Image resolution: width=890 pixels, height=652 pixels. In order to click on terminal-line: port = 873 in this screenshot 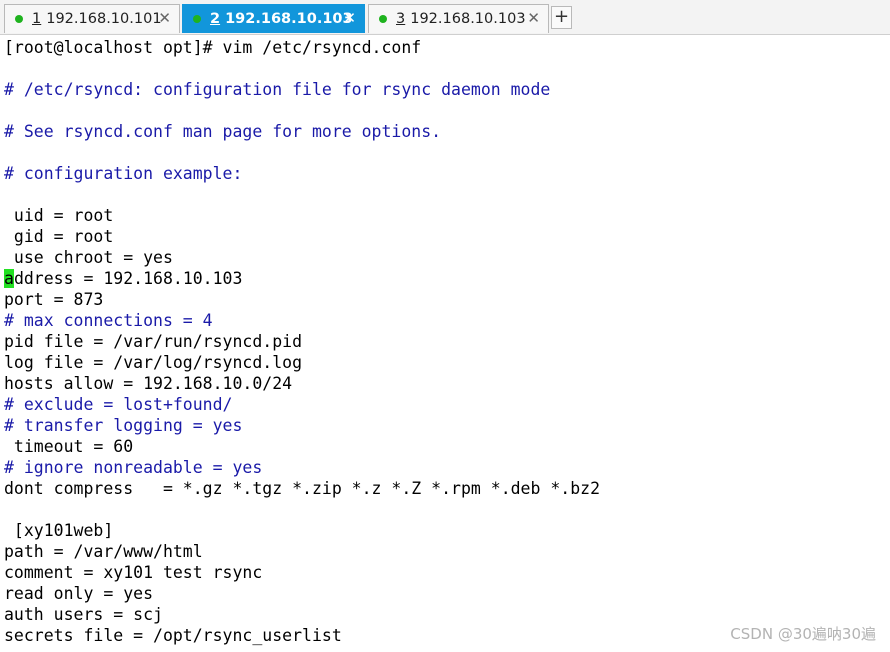, I will do `click(54, 299)`.